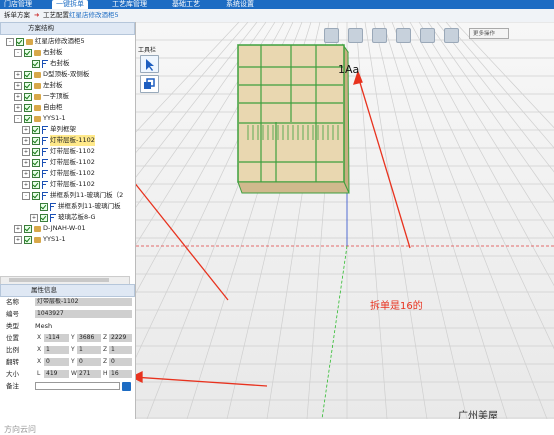  Describe the element at coordinates (331, 35) in the screenshot. I see `cube-view-icon` at that location.